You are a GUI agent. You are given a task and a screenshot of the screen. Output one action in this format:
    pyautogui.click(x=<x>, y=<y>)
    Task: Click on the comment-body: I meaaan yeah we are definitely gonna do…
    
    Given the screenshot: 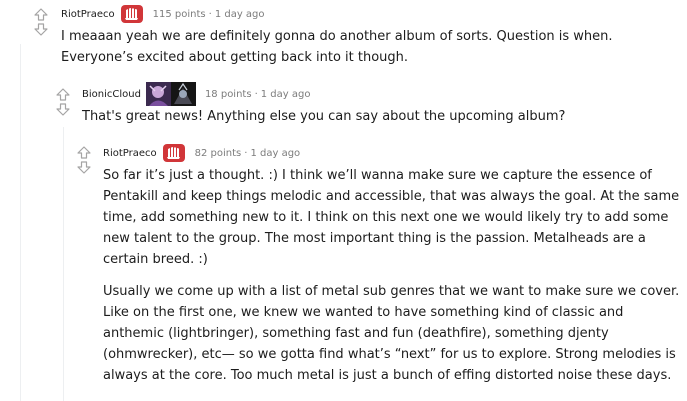 What is the action you would take?
    pyautogui.click(x=361, y=47)
    